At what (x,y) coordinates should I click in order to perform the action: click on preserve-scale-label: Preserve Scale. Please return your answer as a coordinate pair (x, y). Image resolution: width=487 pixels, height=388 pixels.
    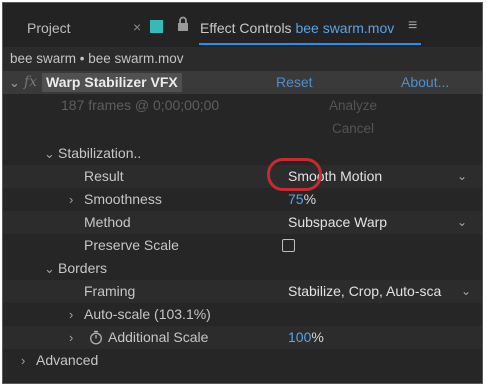
    Looking at the image, I should click on (131, 245).